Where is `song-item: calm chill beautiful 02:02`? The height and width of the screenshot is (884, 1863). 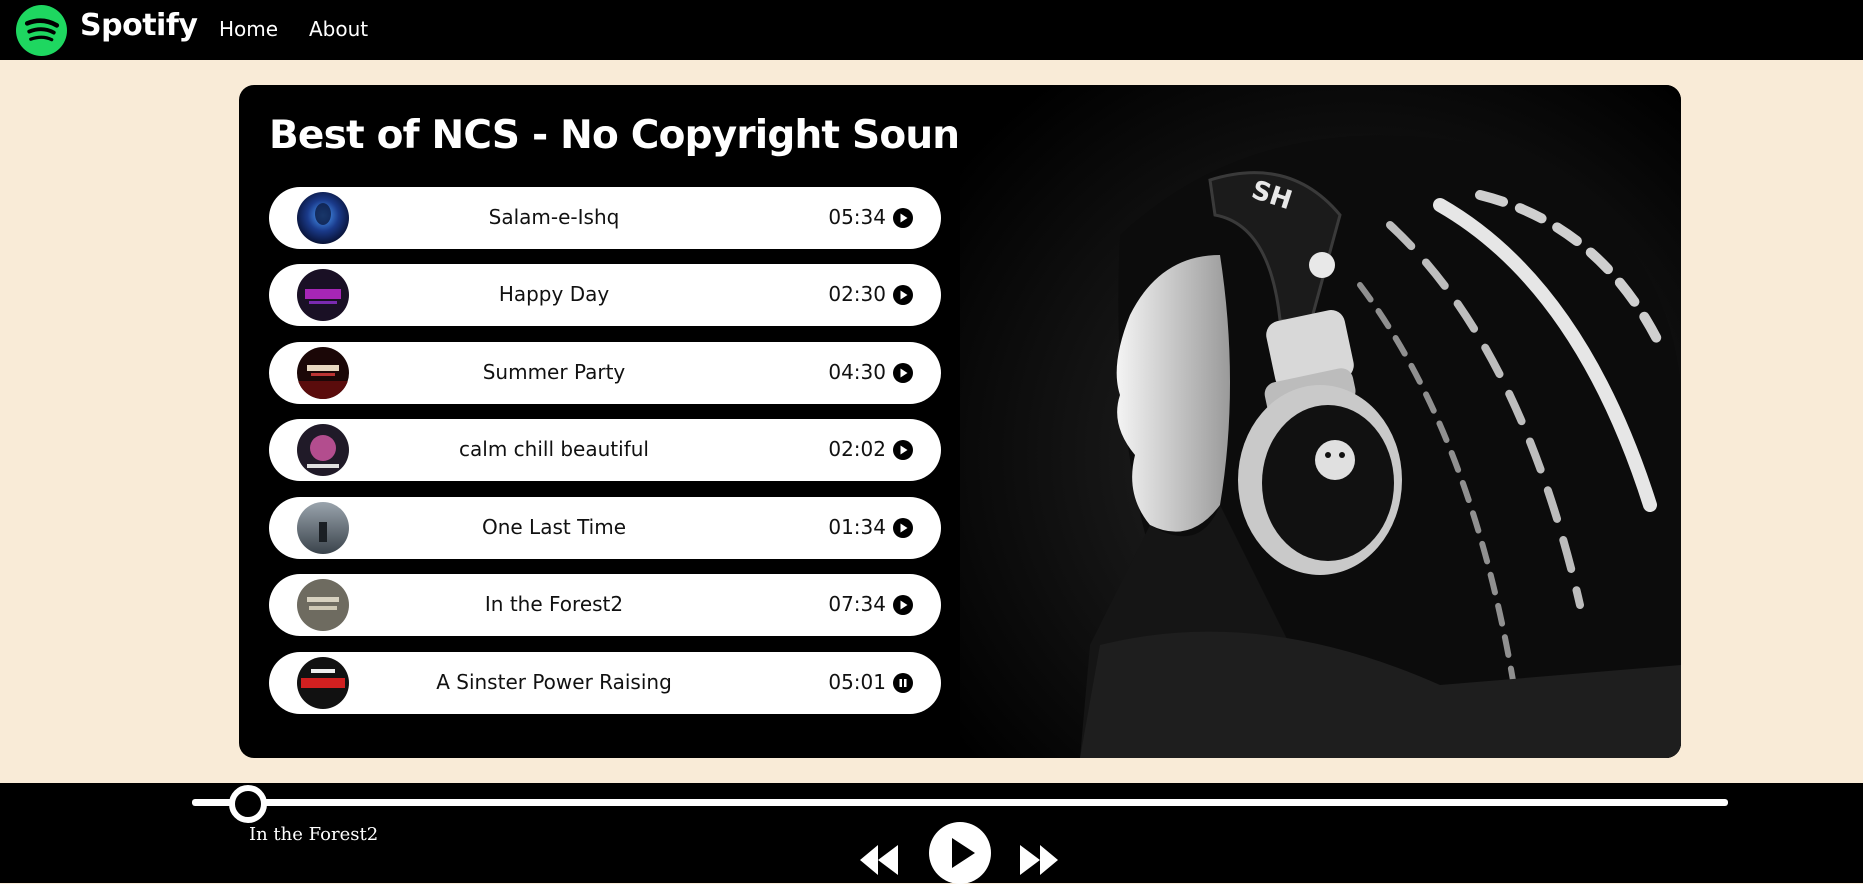 song-item: calm chill beautiful 02:02 is located at coordinates (605, 450).